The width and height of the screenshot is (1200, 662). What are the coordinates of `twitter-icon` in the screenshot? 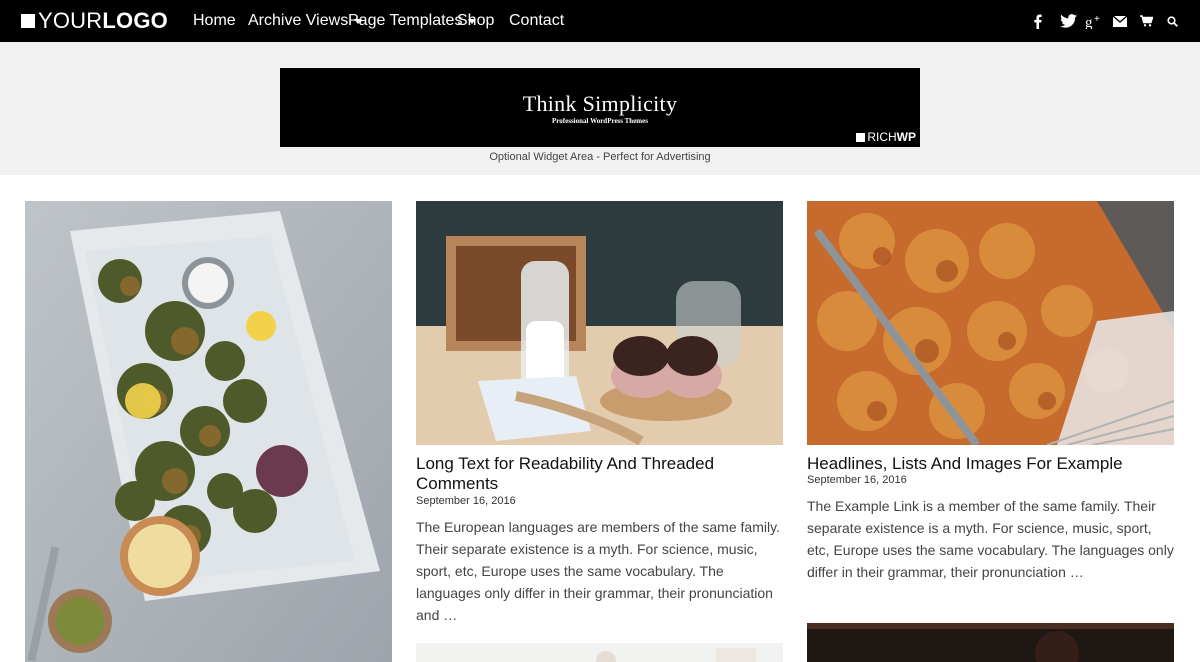 It's located at (1068, 21).